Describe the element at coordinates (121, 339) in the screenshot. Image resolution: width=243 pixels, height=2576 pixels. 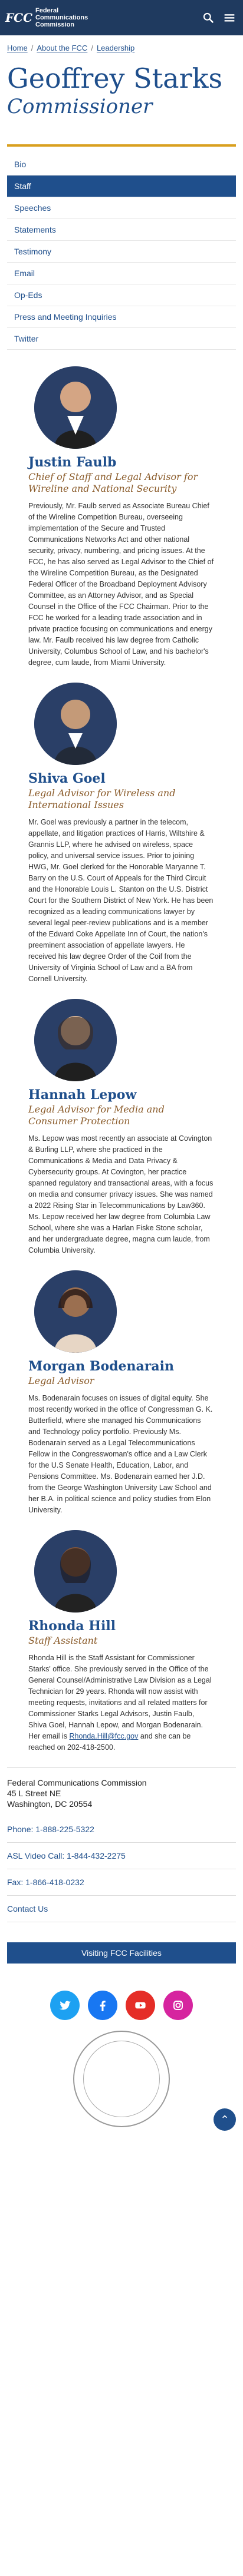
I see `nav-item-twitter: Twitter` at that location.